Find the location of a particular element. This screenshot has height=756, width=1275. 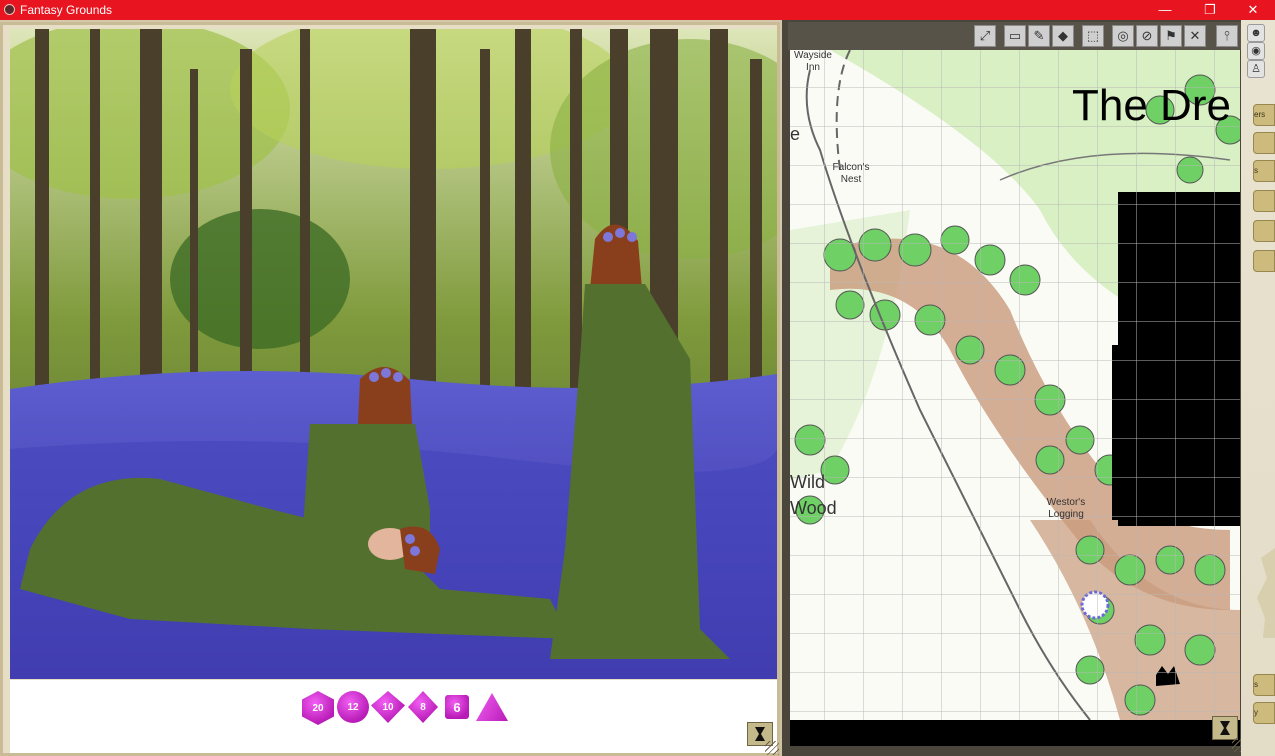

label-wild: Wild is located at coordinates (807, 482).